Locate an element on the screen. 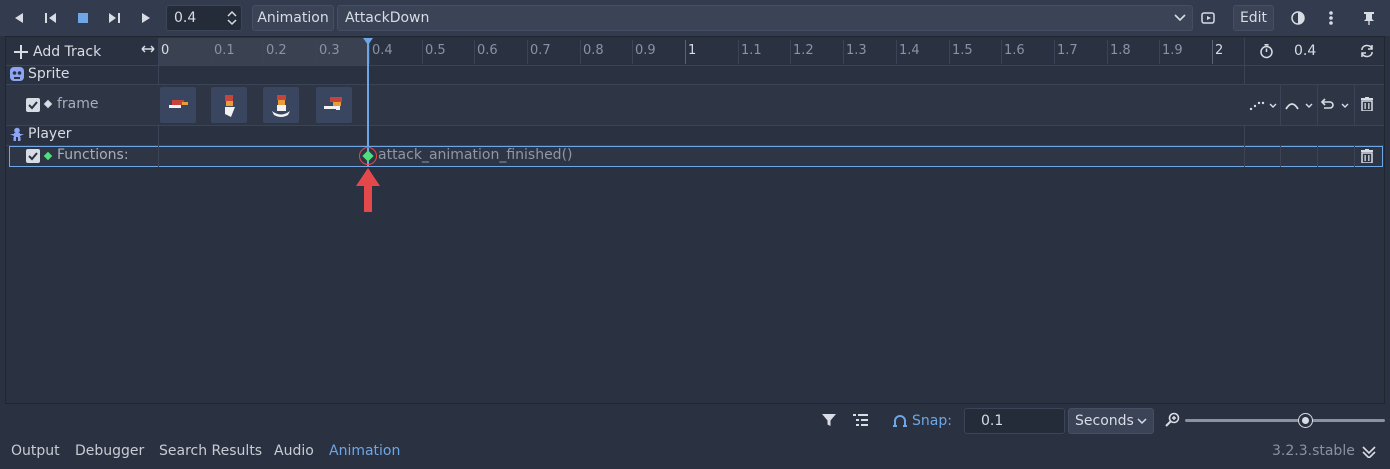  update-mode-dropdown is located at coordinates (1300, 105).